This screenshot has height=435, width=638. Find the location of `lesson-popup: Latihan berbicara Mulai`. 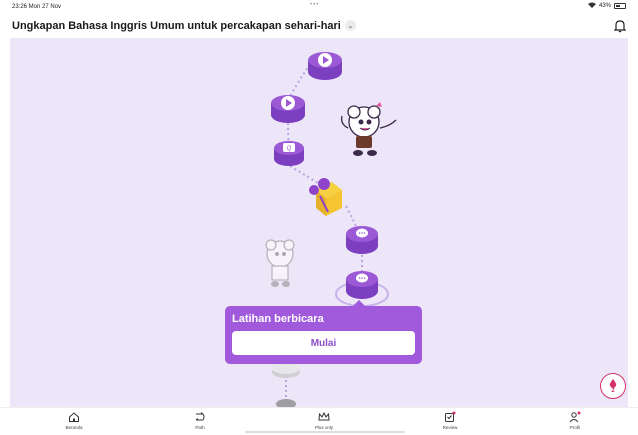

lesson-popup: Latihan berbicara Mulai is located at coordinates (323, 332).